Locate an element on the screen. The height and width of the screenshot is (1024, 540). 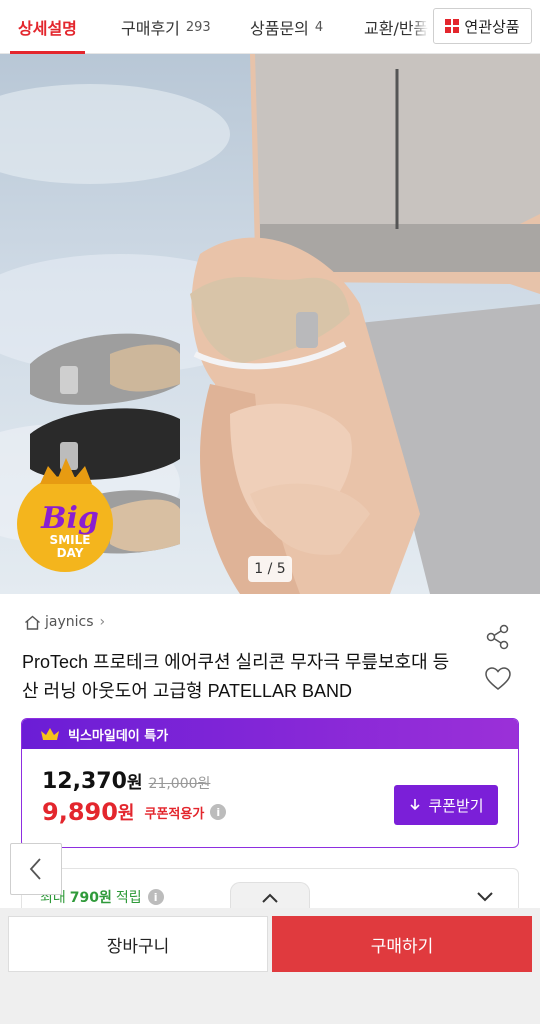
download-icon is located at coordinates (415, 805).